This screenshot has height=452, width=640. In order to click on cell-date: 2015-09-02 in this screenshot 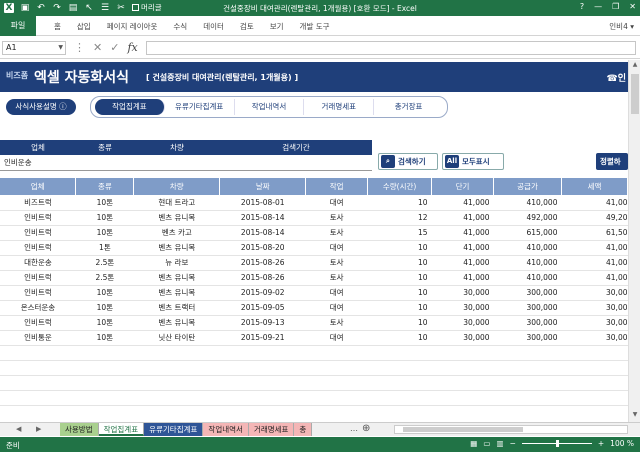, I will do `click(262, 293)`.